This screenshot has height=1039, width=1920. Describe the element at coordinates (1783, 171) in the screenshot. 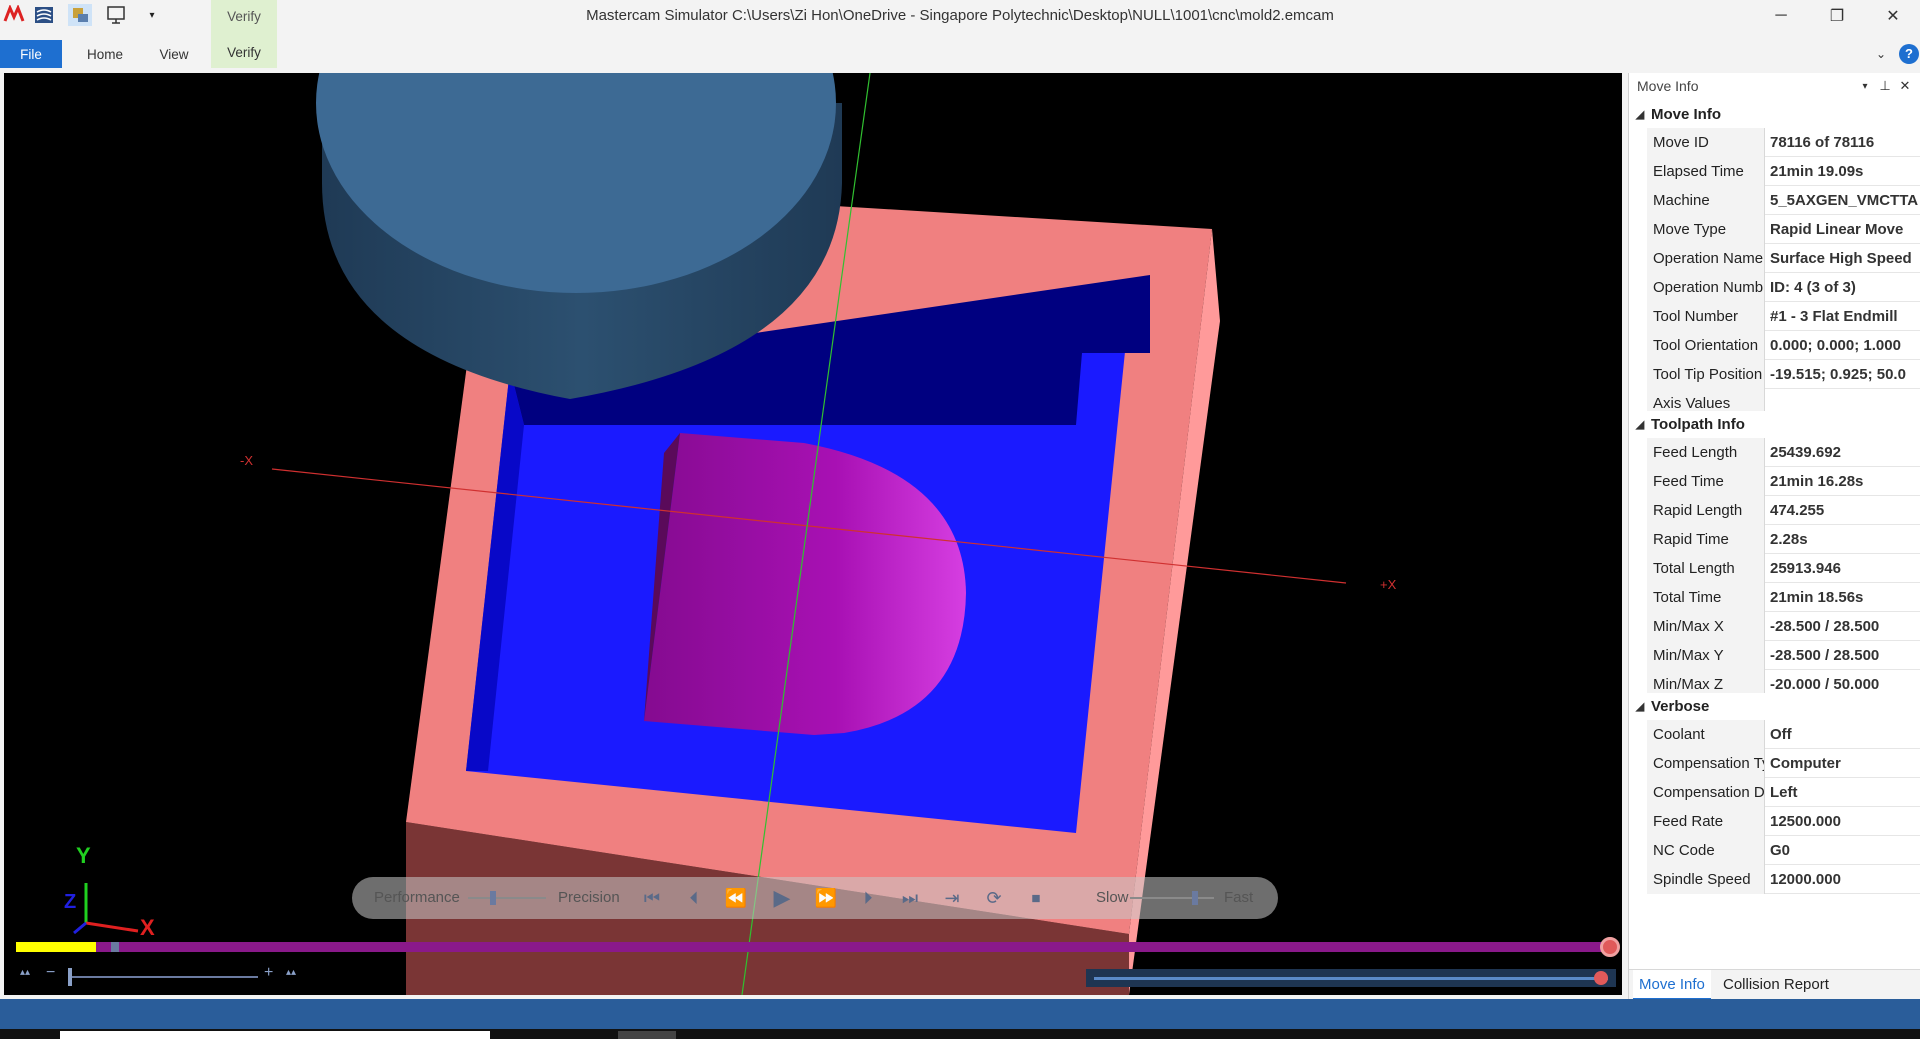

I see `property-row: Elapsed Time 21min 19.09s` at that location.